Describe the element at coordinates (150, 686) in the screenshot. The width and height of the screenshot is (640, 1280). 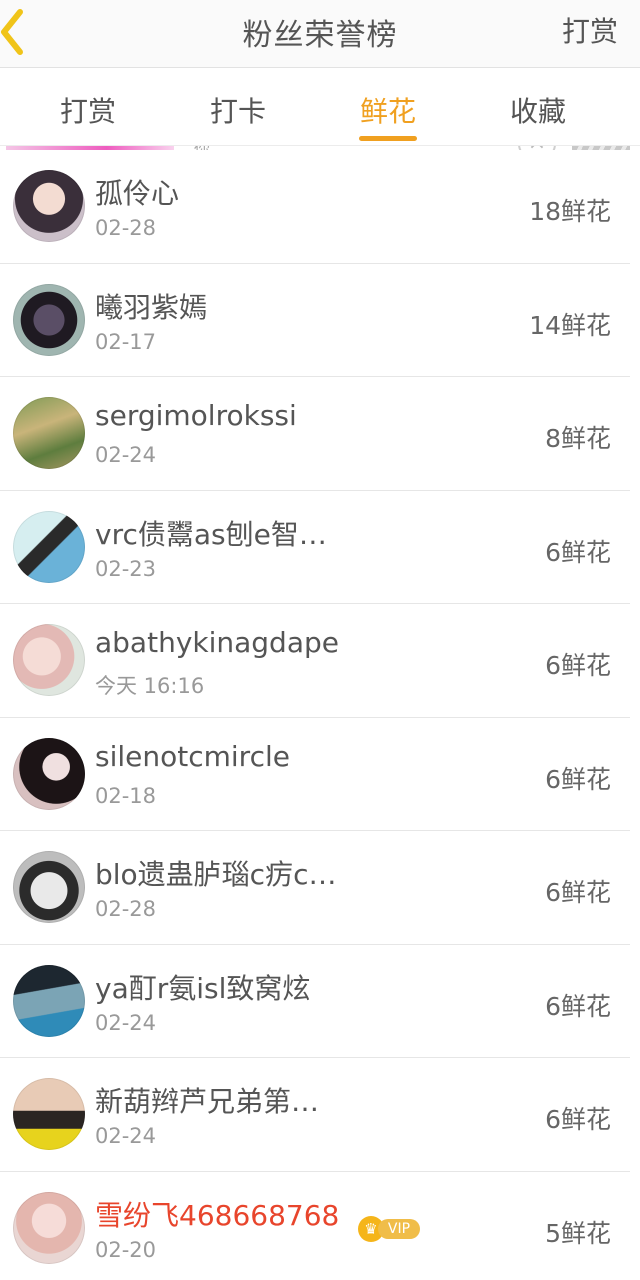
I see `fan-date: 今天 16:16` at that location.